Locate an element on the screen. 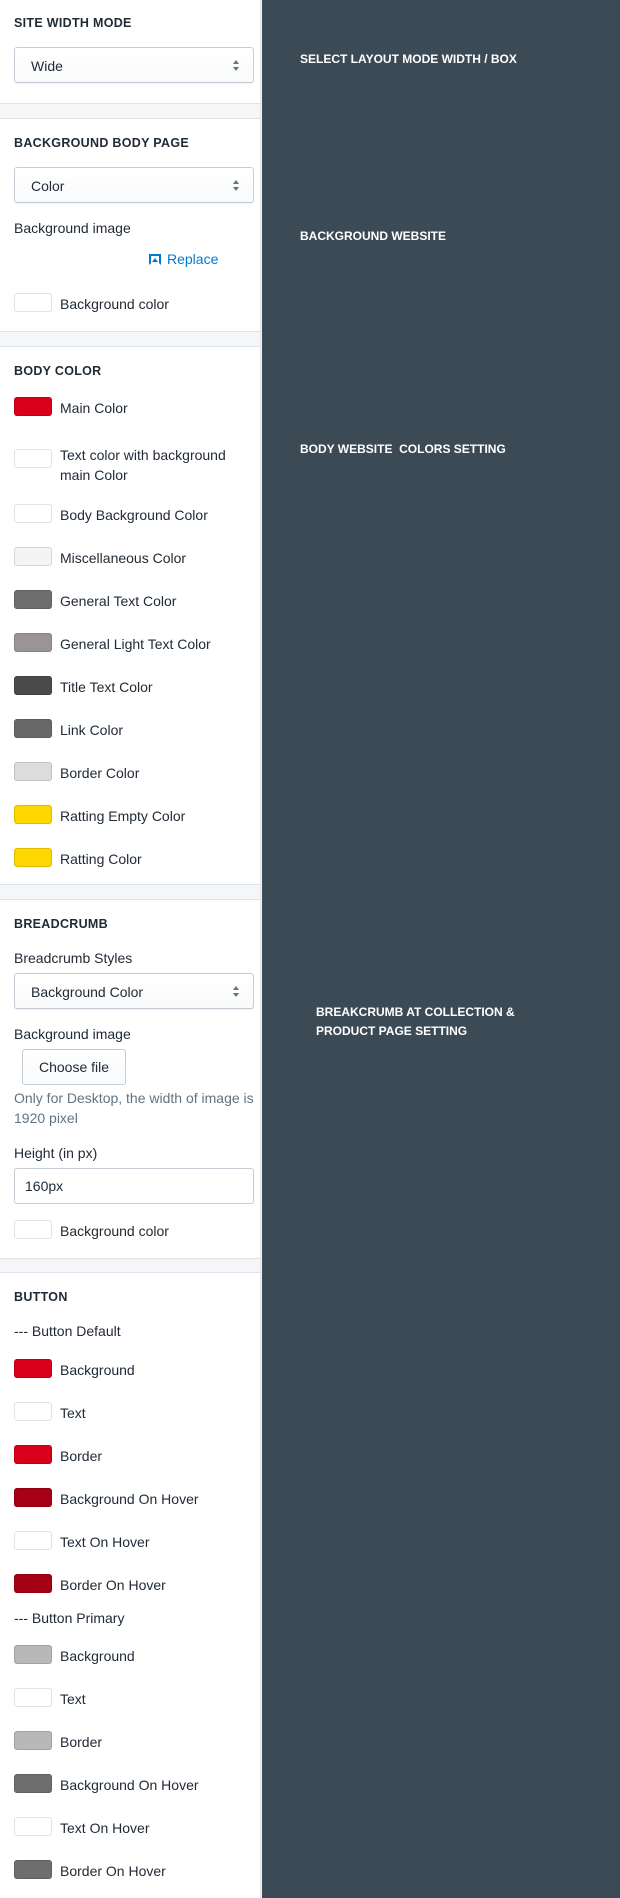 This screenshot has height=1898, width=620. body-color-row: General Light Text Color is located at coordinates (134, 643).